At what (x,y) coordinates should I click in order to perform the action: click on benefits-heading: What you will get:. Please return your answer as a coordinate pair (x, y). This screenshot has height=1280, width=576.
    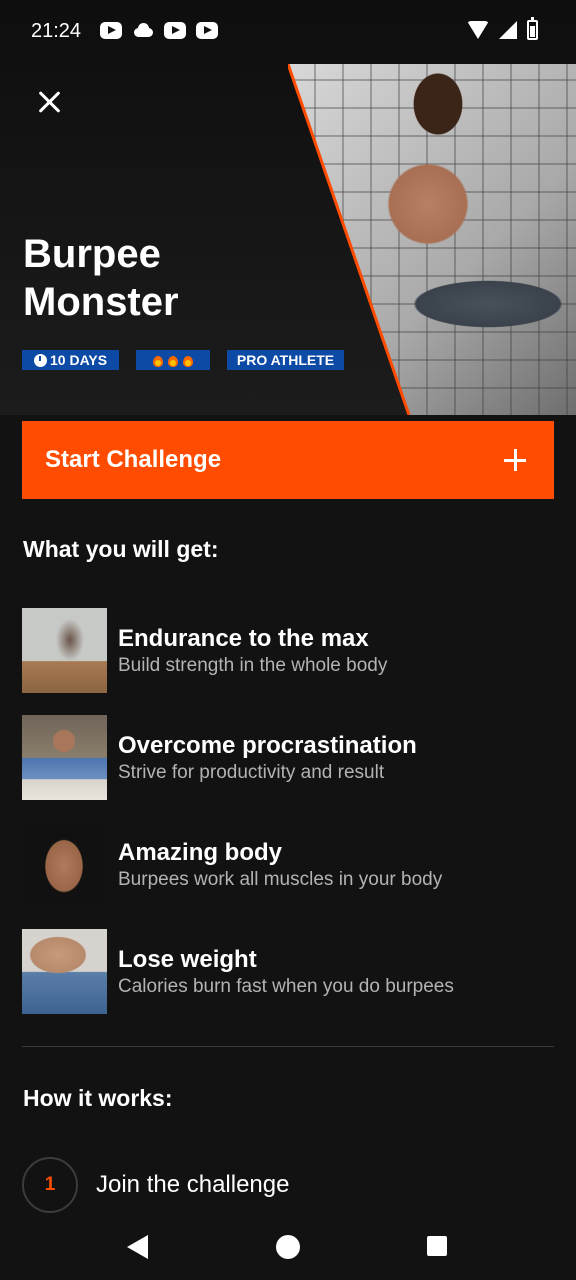
    Looking at the image, I should click on (121, 549).